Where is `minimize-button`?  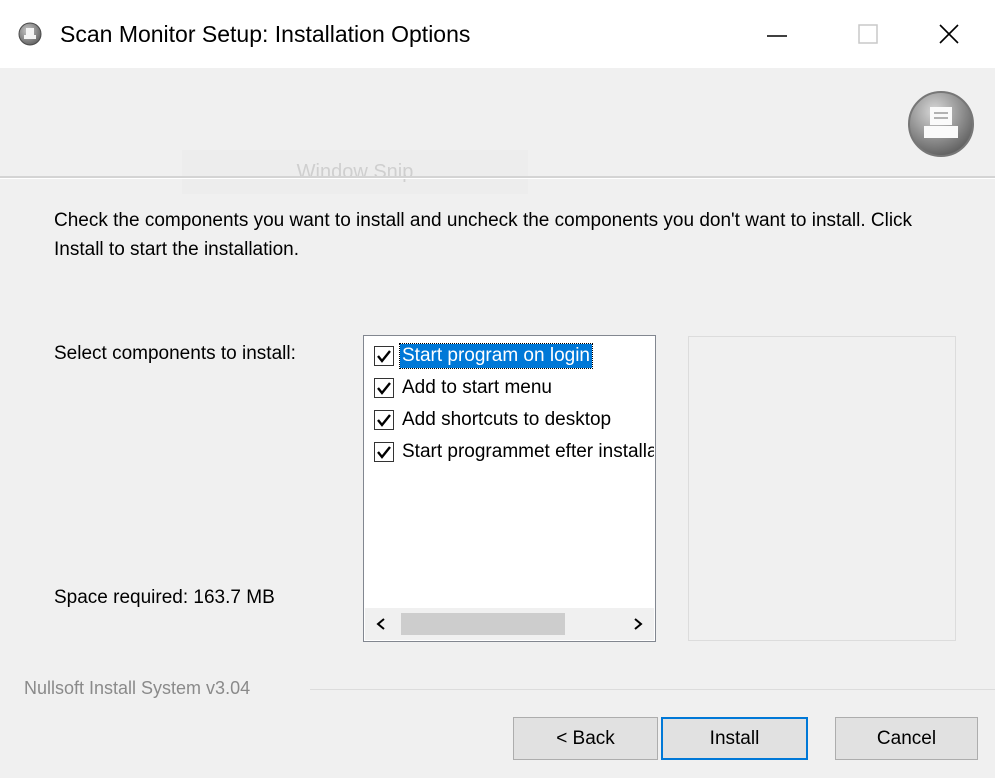
minimize-button is located at coordinates (777, 34).